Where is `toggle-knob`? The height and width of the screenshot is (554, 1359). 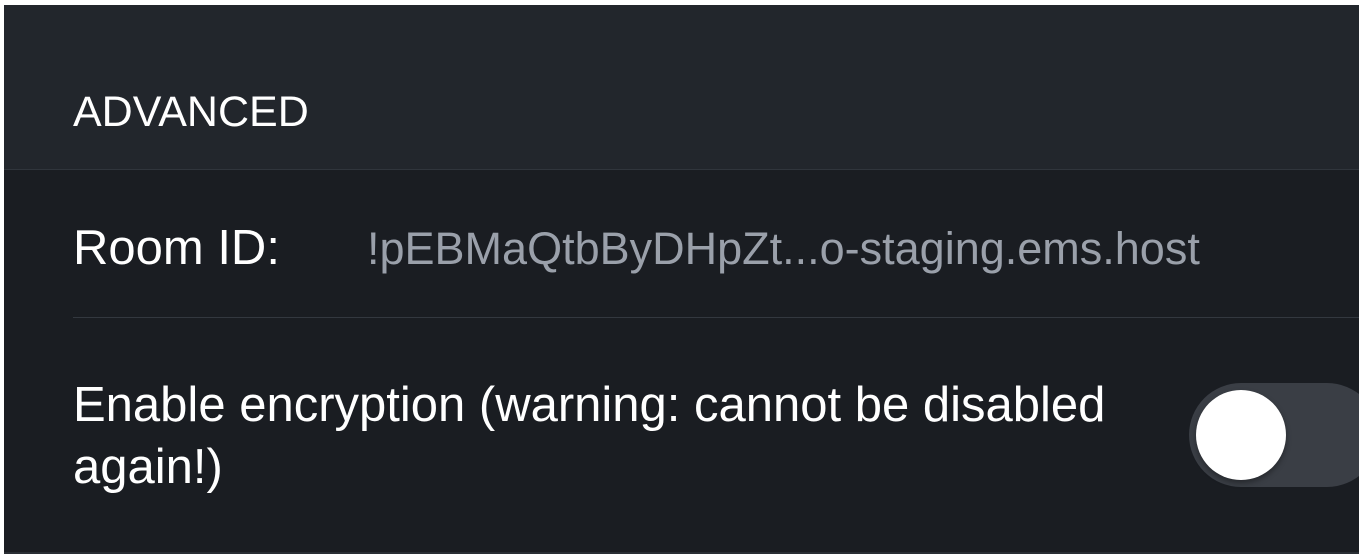
toggle-knob is located at coordinates (1241, 435).